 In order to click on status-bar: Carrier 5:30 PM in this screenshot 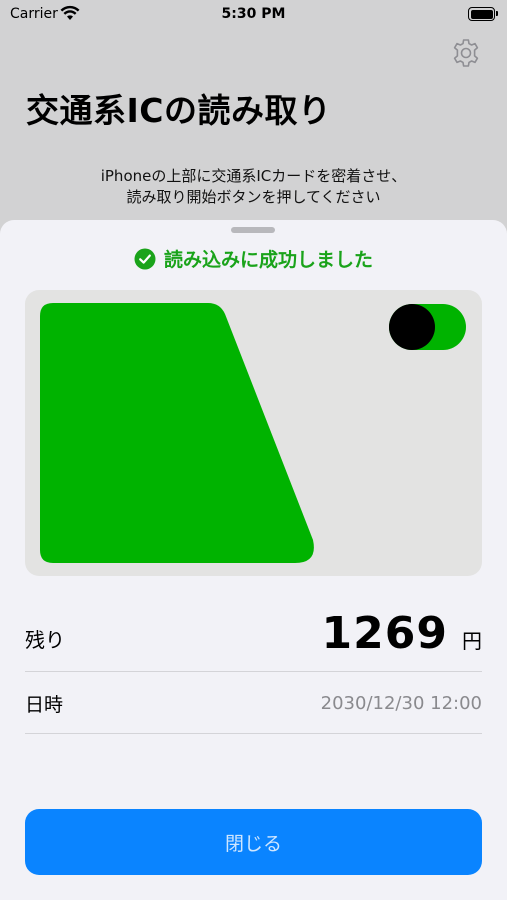, I will do `click(253, 15)`.